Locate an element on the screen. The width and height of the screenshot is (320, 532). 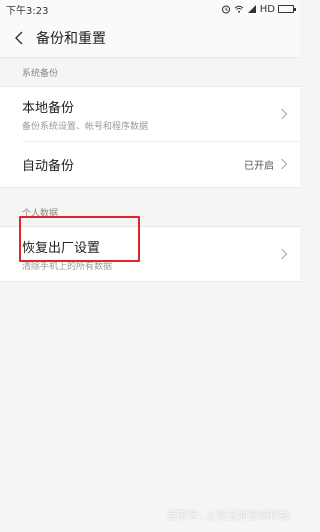
status-time: 下午3:23 is located at coordinates (27, 11).